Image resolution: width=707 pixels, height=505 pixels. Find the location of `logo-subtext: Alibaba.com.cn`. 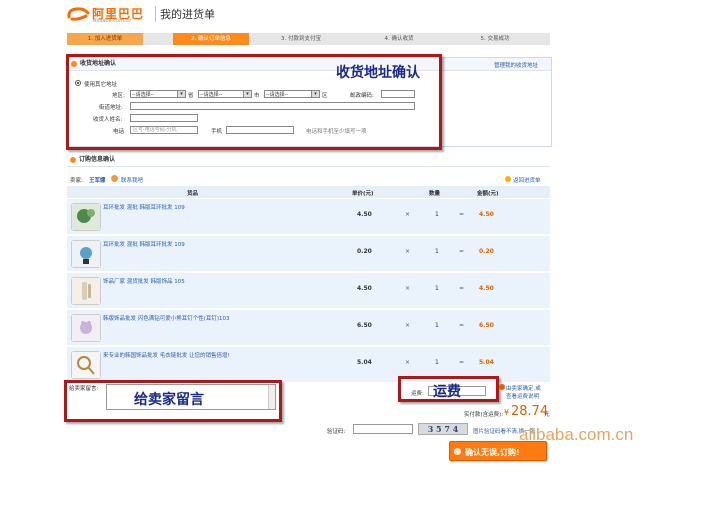

logo-subtext: Alibaba.com.cn is located at coordinates (112, 21).